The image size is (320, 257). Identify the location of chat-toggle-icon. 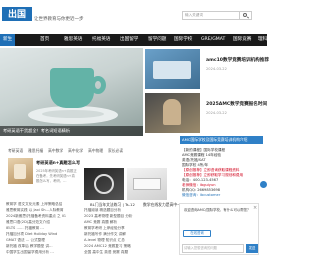
(263, 184).